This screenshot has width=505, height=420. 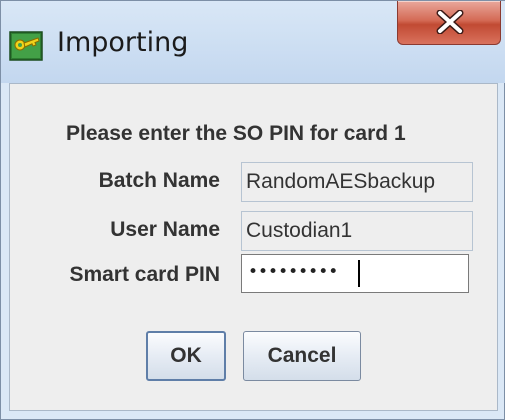 What do you see at coordinates (165, 229) in the screenshot?
I see `user-name-label: User Name` at bounding box center [165, 229].